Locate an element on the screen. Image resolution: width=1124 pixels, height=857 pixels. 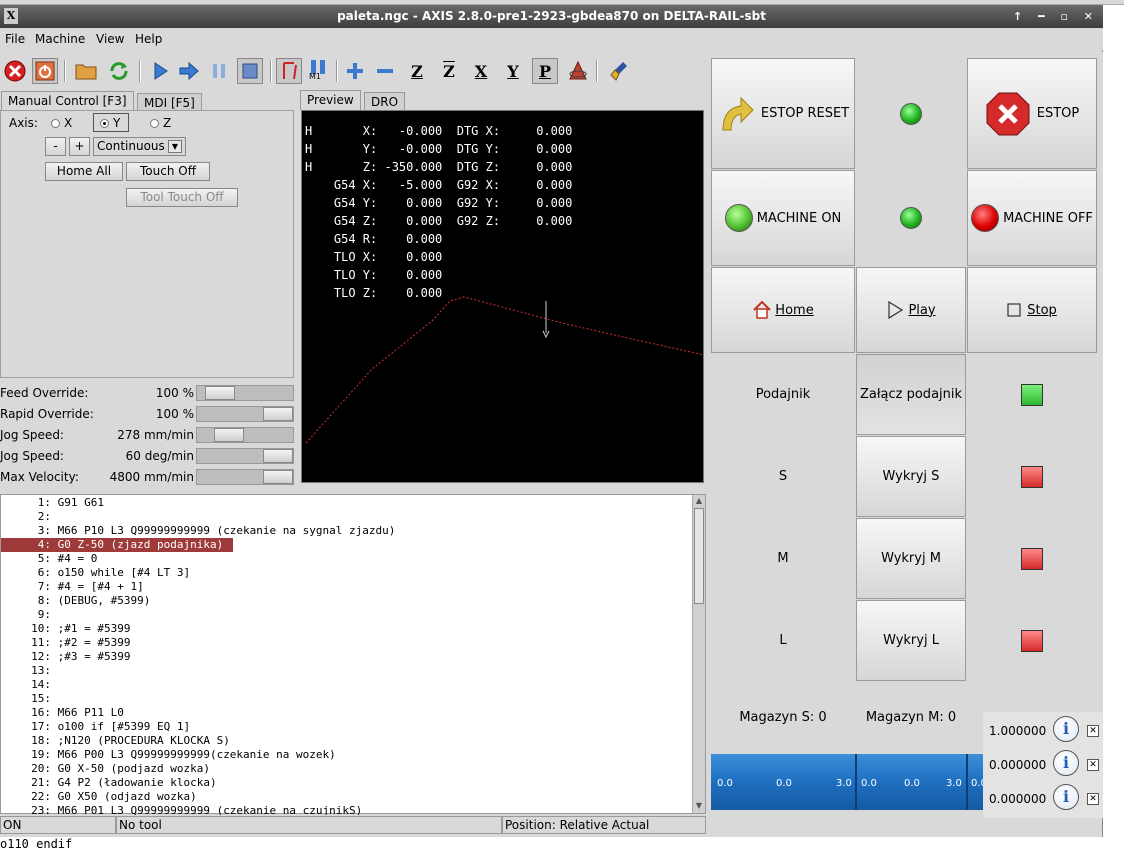
jog-plus-button: + is located at coordinates (79, 146).